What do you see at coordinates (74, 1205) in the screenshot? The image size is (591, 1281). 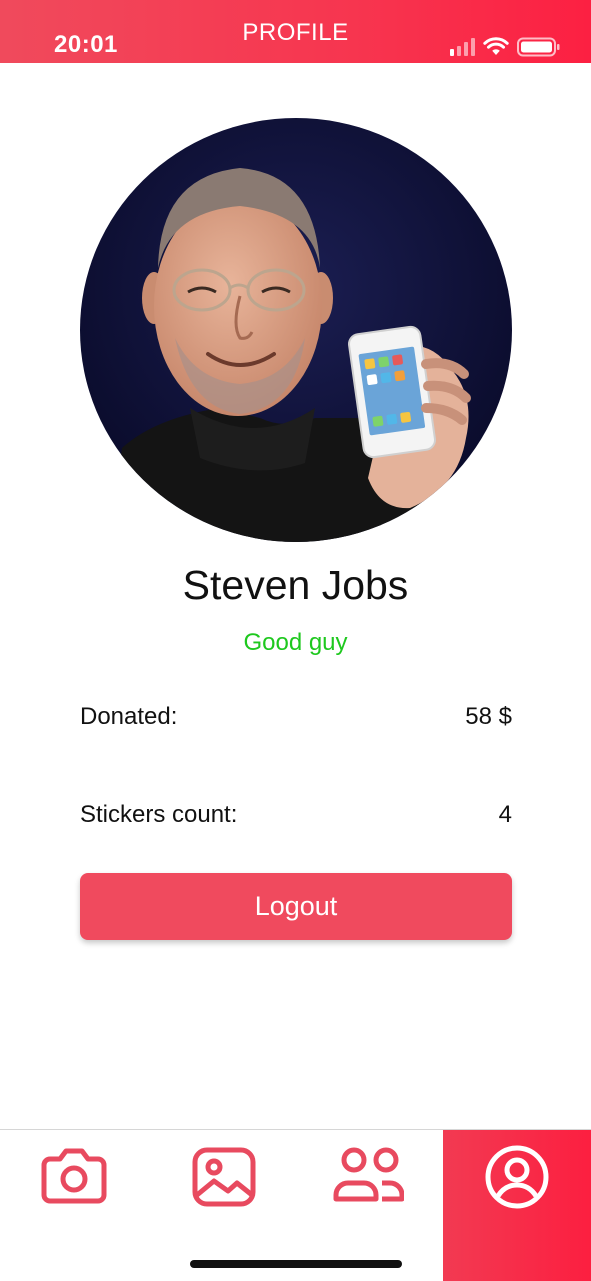 I see `nav-item-camera` at bounding box center [74, 1205].